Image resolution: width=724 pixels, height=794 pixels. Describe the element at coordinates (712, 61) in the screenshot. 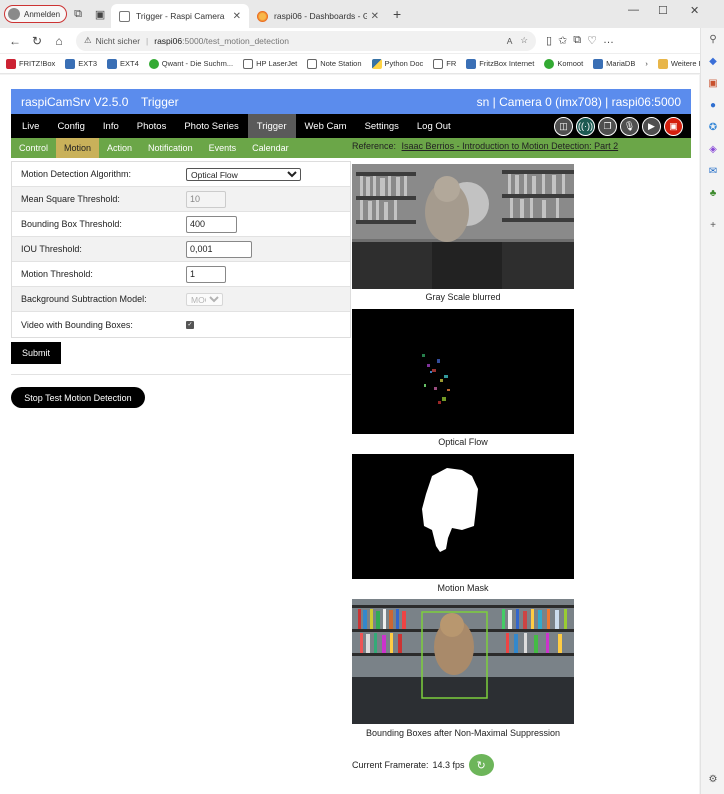

I see `tag-icon: ◆` at that location.